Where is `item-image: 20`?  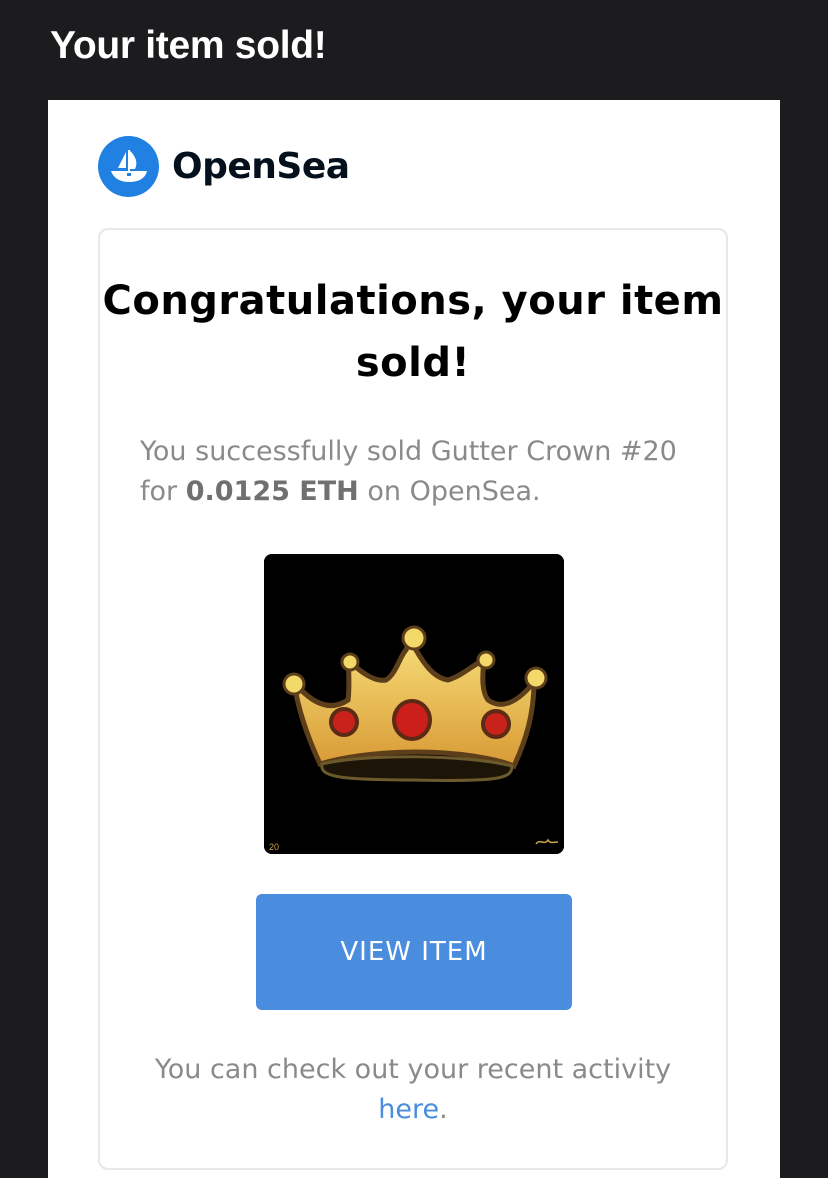 item-image: 20 is located at coordinates (414, 704).